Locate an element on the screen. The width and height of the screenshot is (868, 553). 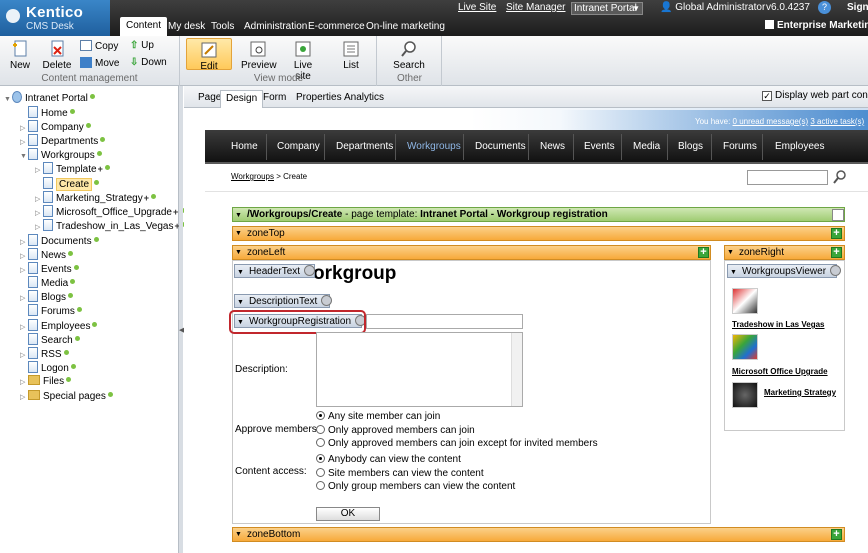
nav-workgroups: Workgroups is located at coordinates (434, 146).